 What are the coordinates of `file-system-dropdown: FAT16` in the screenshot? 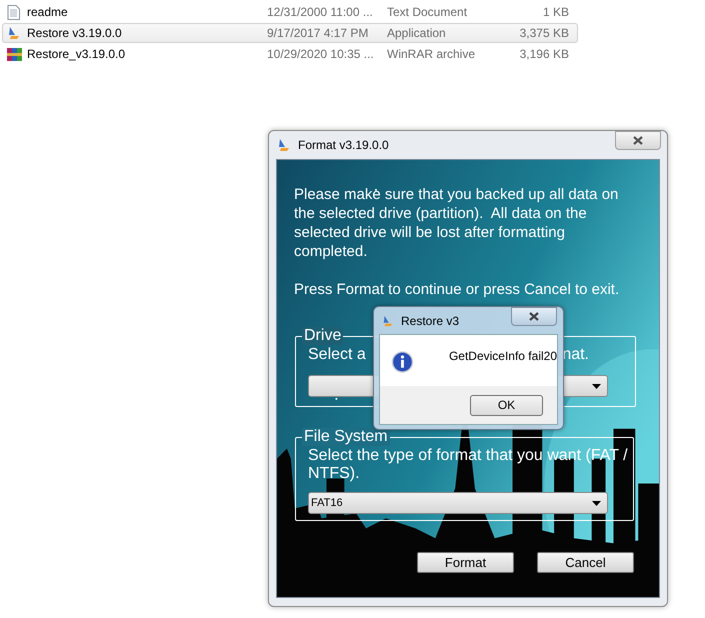 It's located at (458, 503).